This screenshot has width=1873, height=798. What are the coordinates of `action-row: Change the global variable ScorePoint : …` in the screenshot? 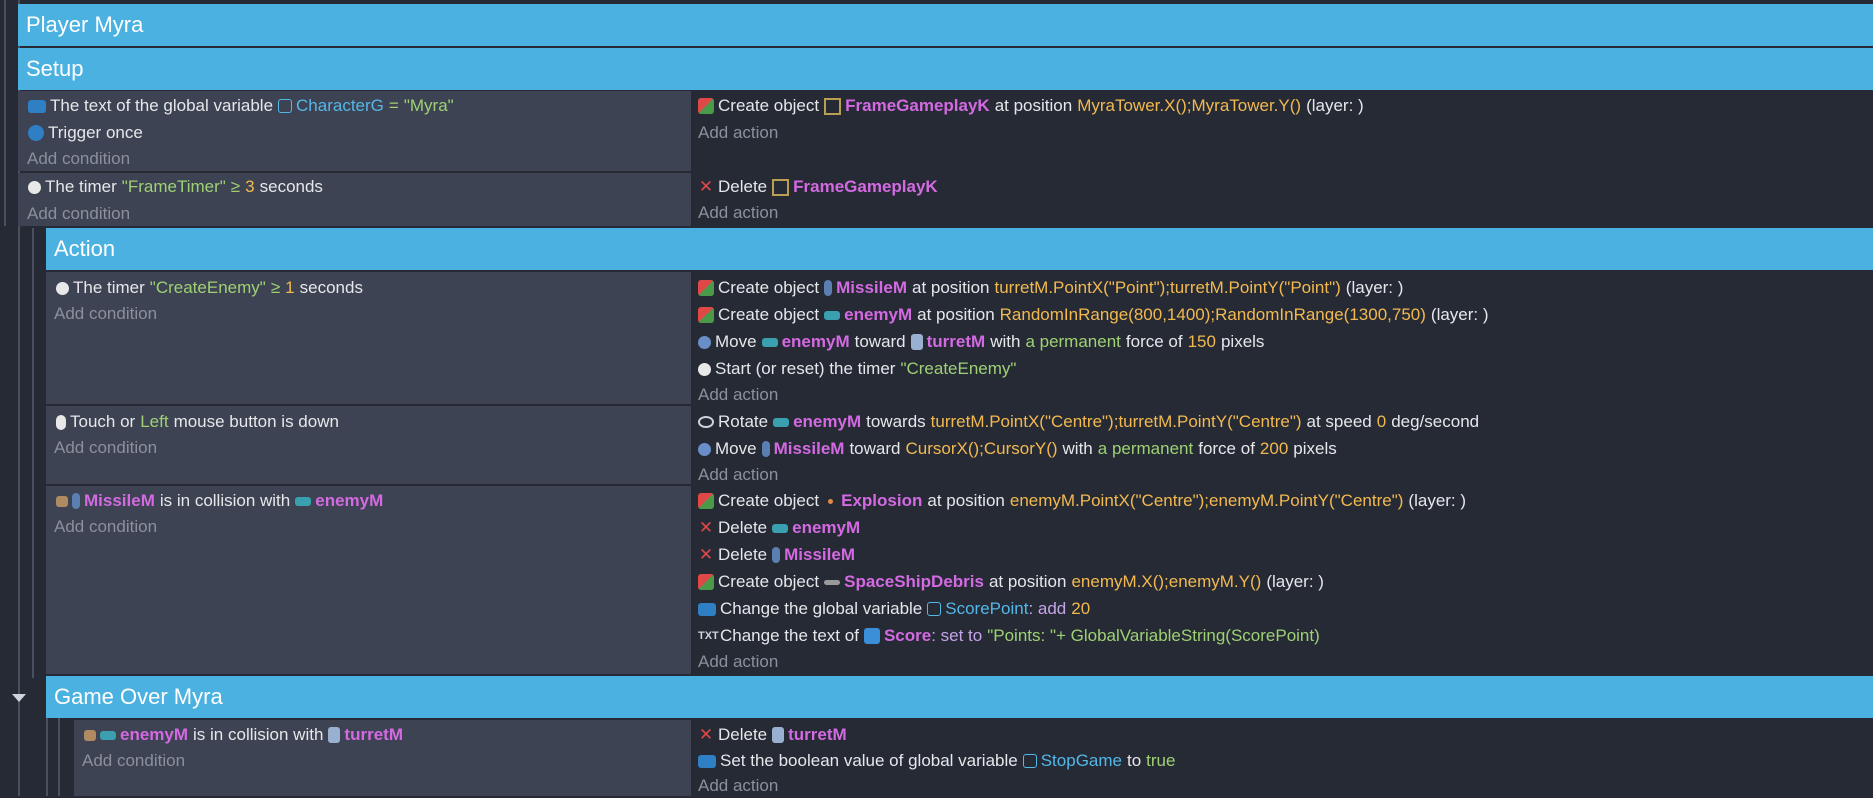 It's located at (894, 609).